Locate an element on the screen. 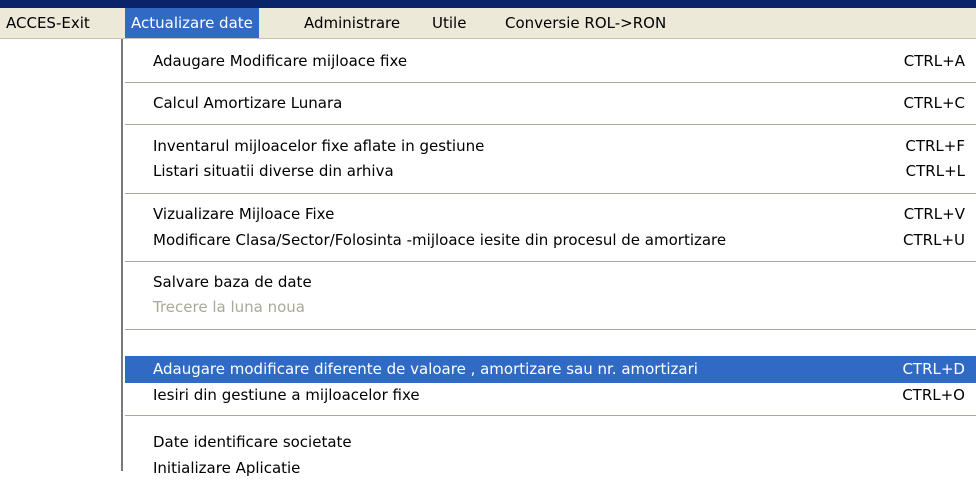 The height and width of the screenshot is (501, 976). menu-item-salvare-baza: Salvare baza de date is located at coordinates (550, 282).